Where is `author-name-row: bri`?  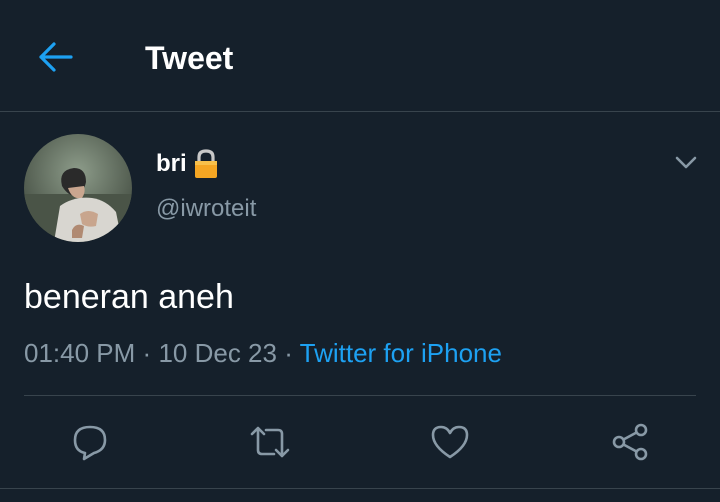 author-name-row: bri is located at coordinates (187, 164).